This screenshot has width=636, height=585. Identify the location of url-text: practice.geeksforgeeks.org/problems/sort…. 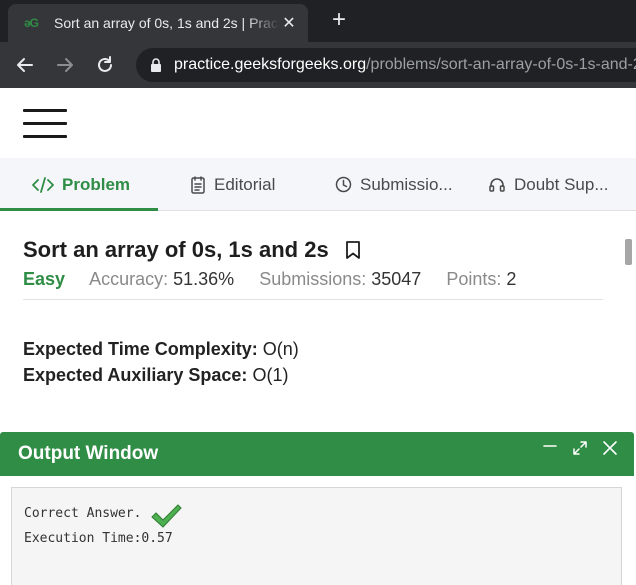
(405, 65).